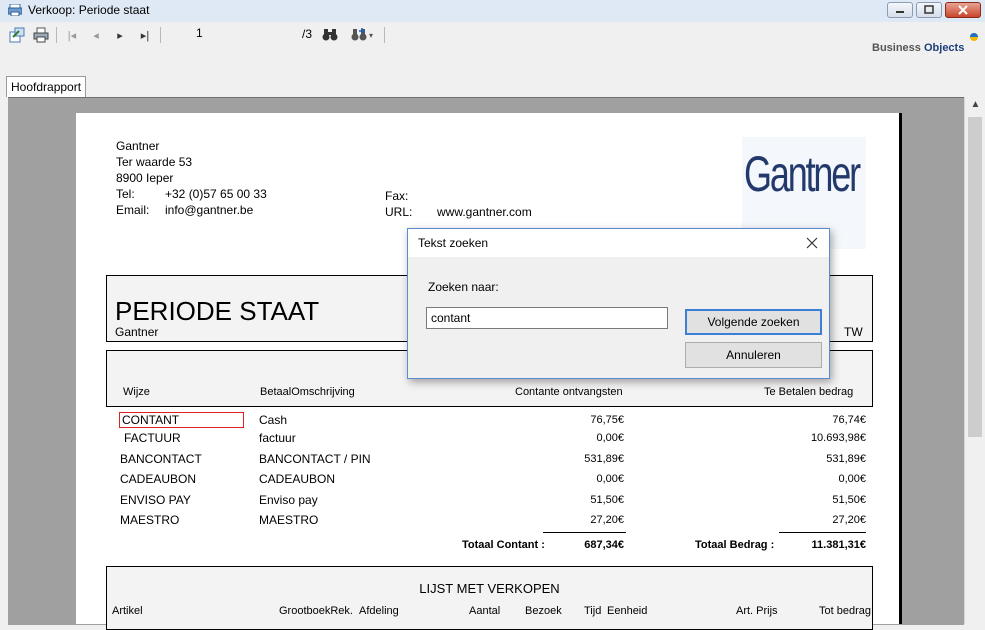 This screenshot has width=985, height=630. I want to click on fax-label: Fax:, so click(397, 196).